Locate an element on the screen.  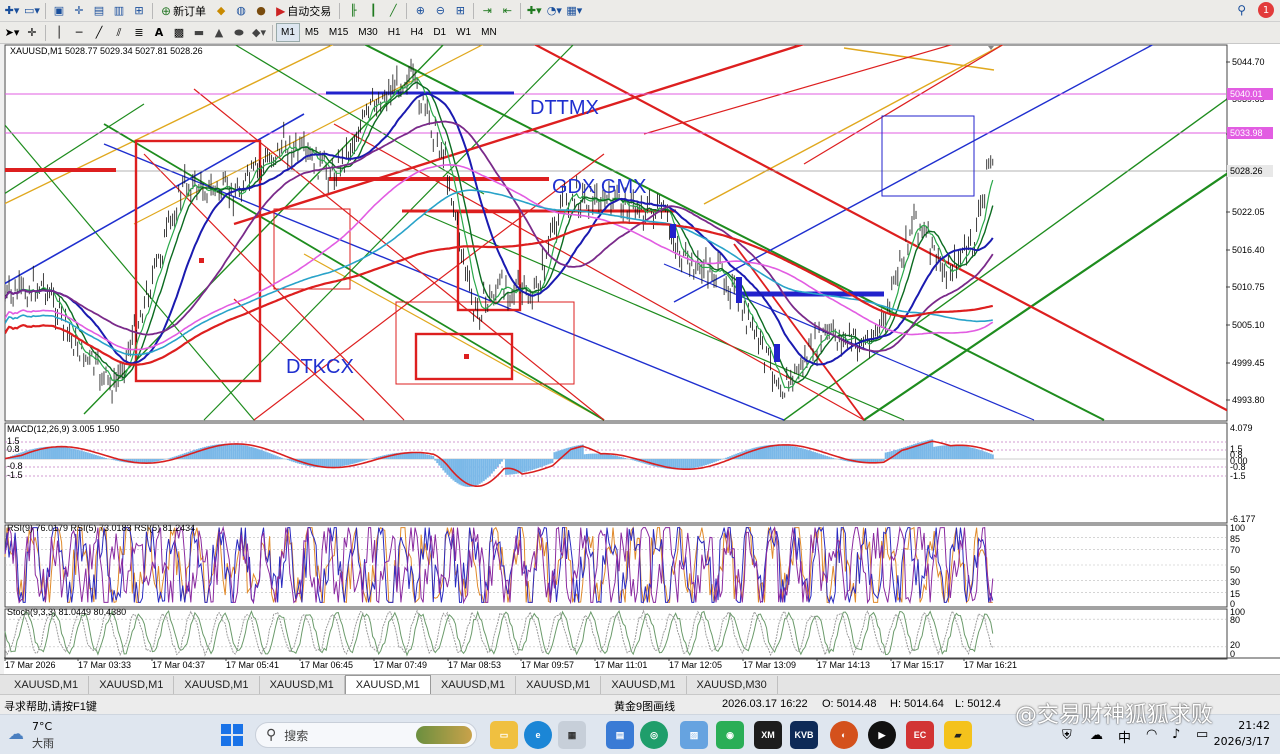
weather-temperature: 7°C is located at coordinates (42, 726).